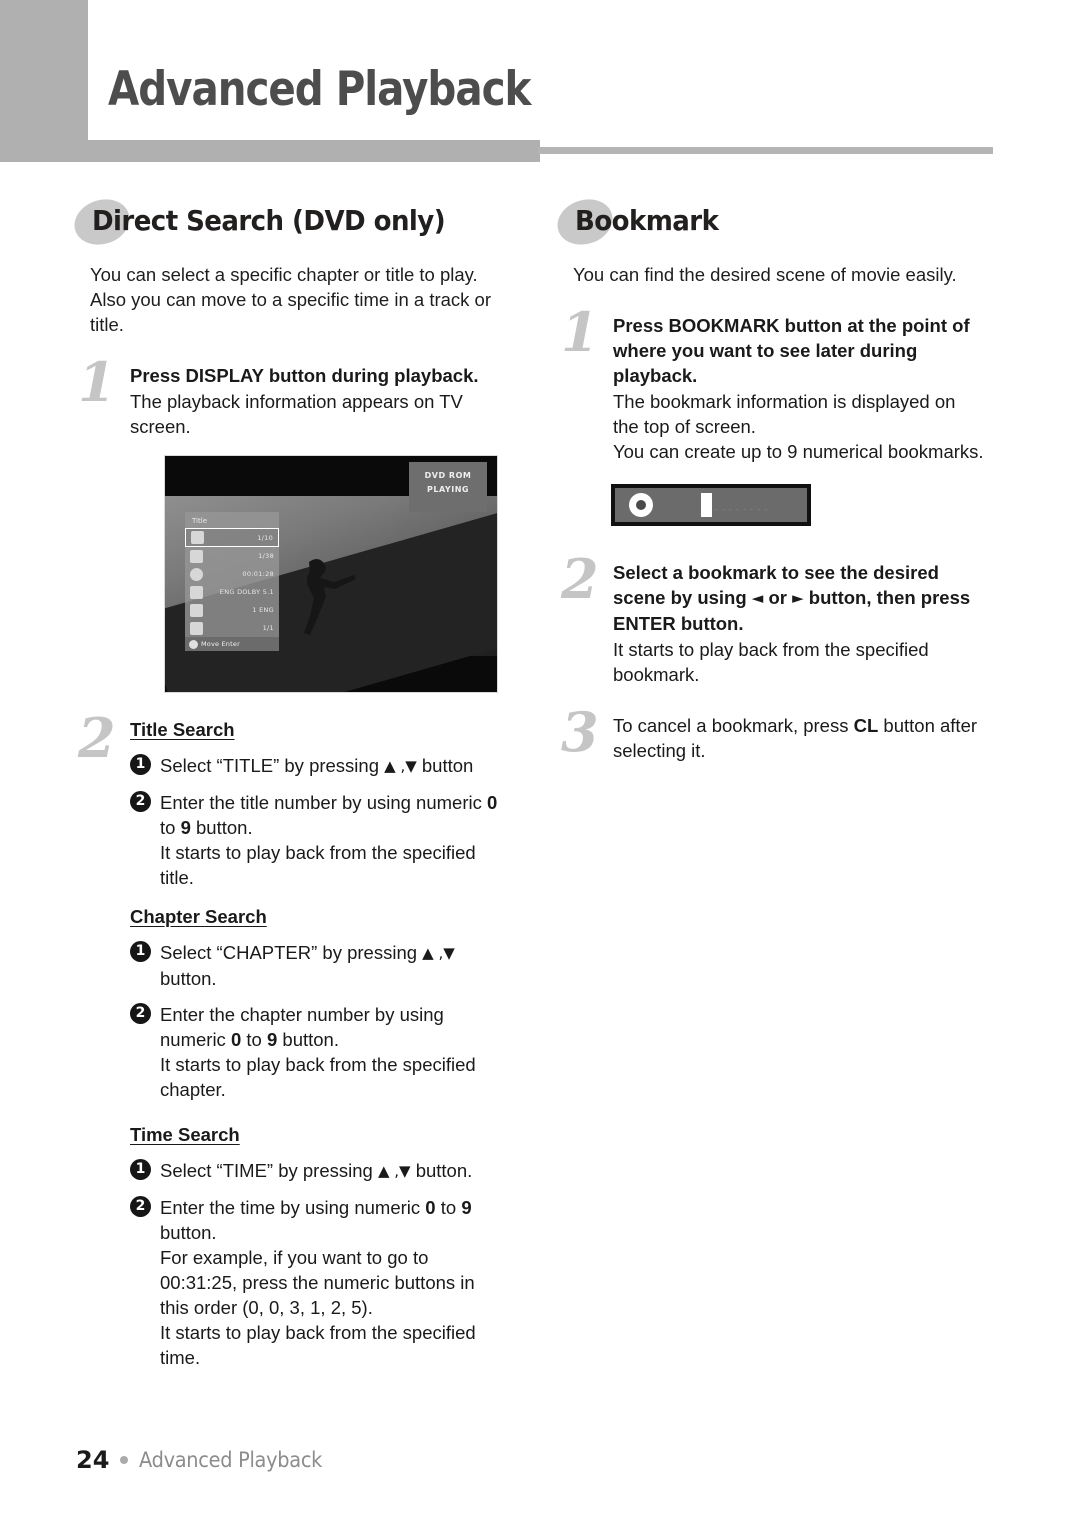 The height and width of the screenshot is (1526, 1080). Describe the element at coordinates (706, 505) in the screenshot. I see `bookmark-marker-icon` at that location.